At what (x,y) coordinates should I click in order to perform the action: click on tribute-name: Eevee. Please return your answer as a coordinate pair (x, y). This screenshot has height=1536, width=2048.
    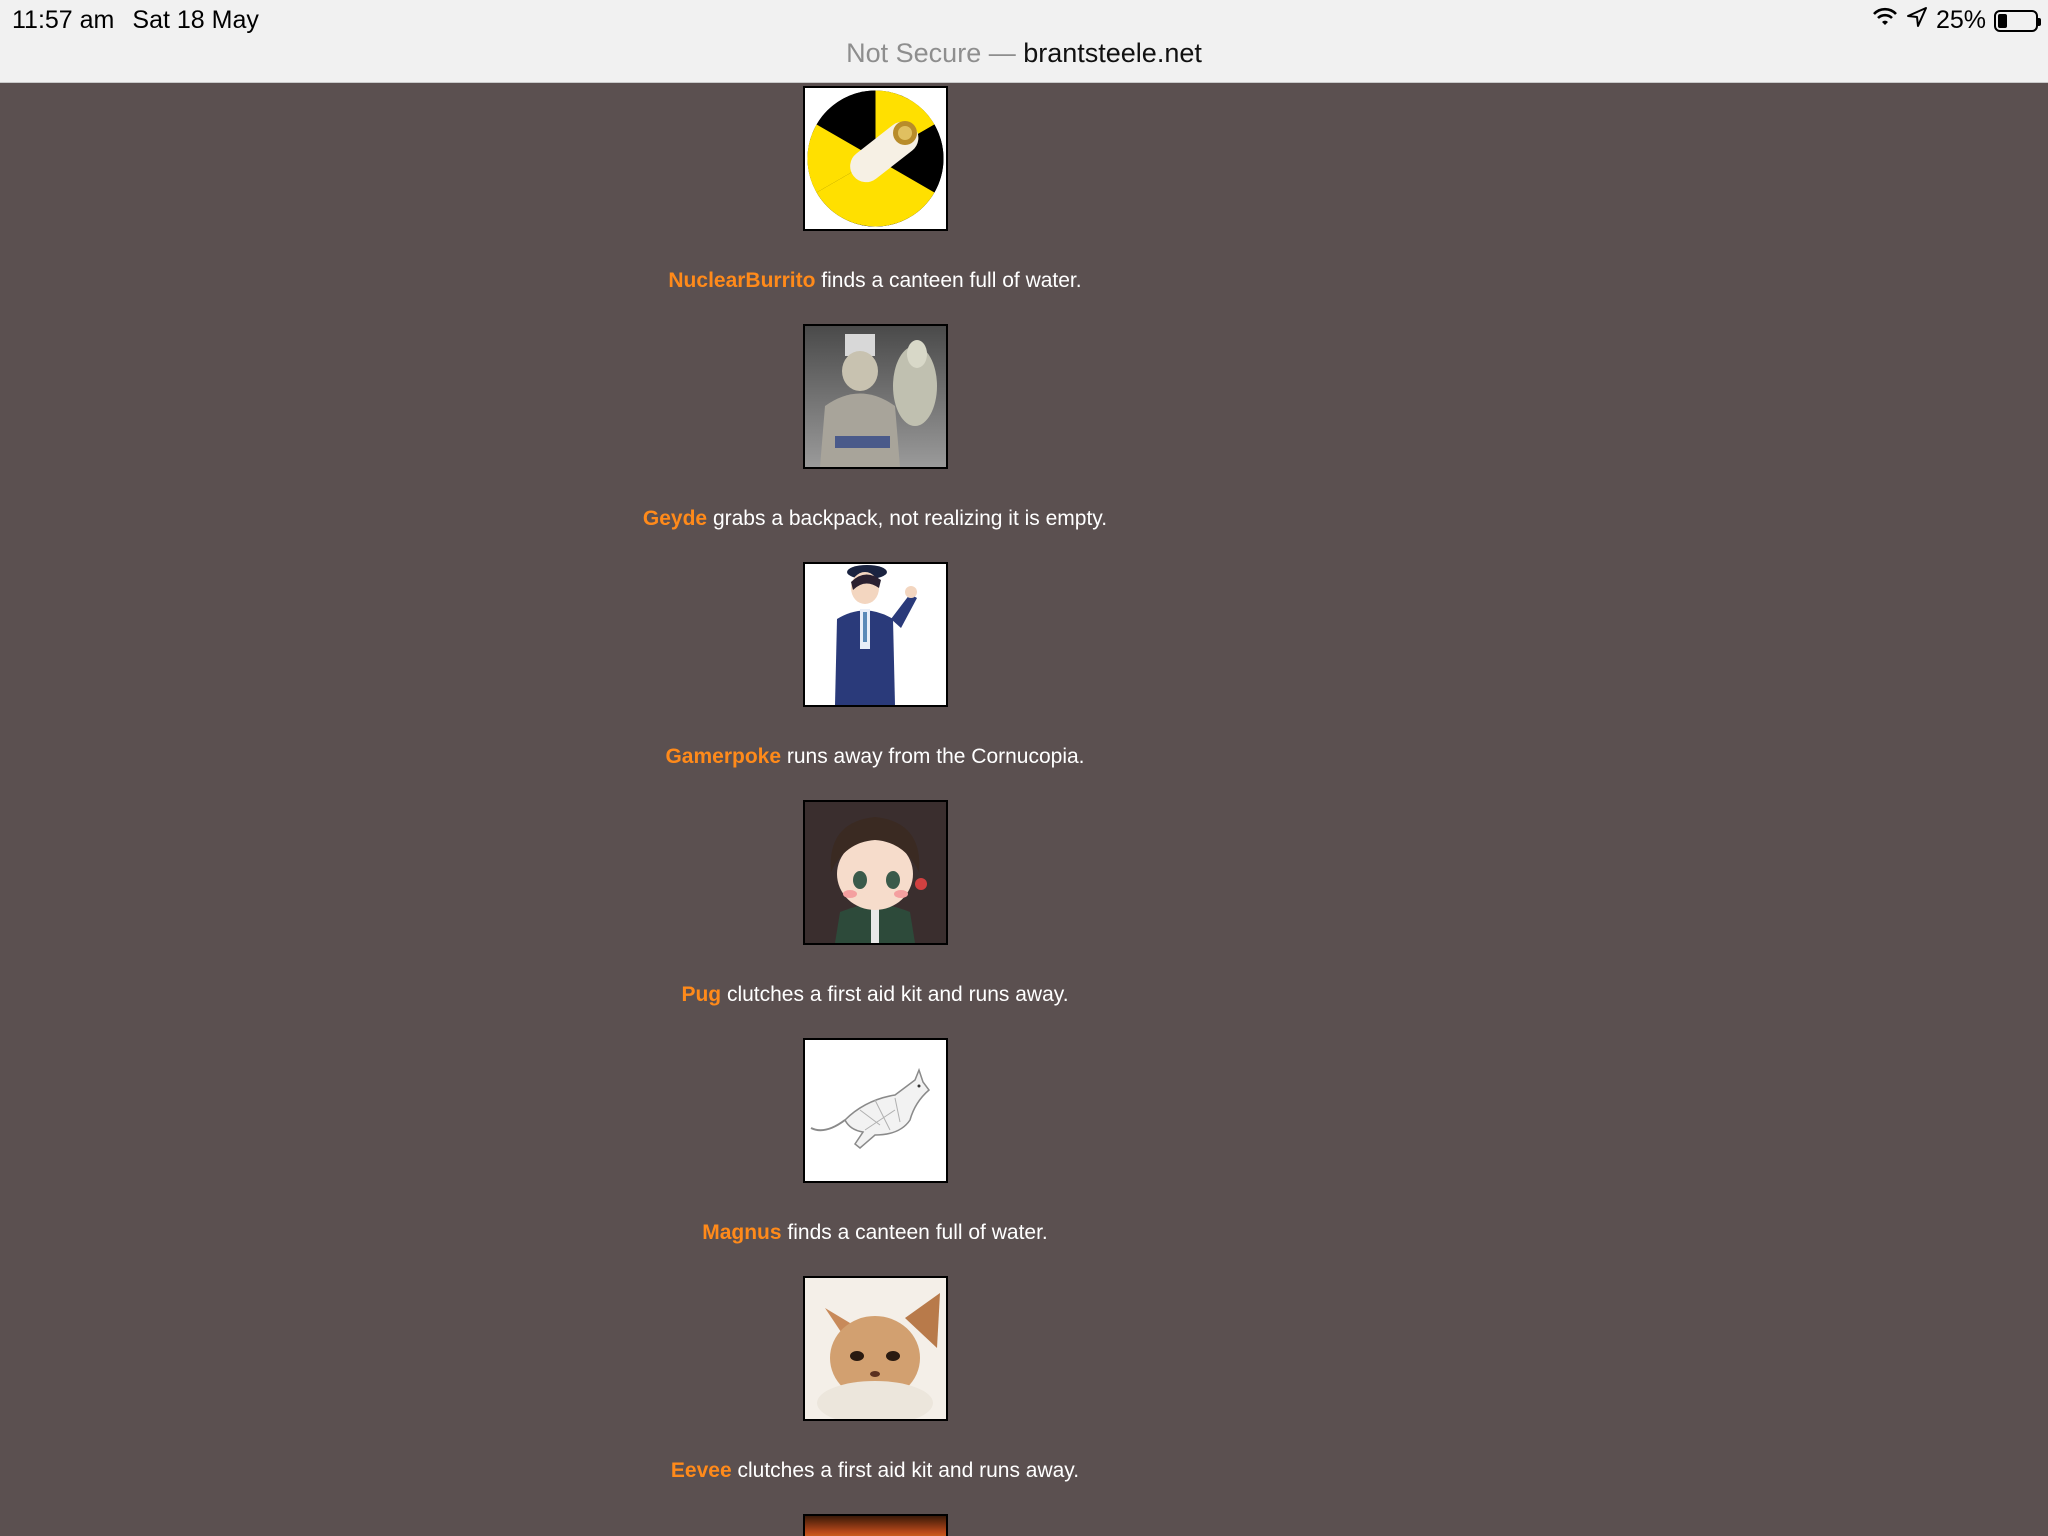
    Looking at the image, I should click on (701, 1470).